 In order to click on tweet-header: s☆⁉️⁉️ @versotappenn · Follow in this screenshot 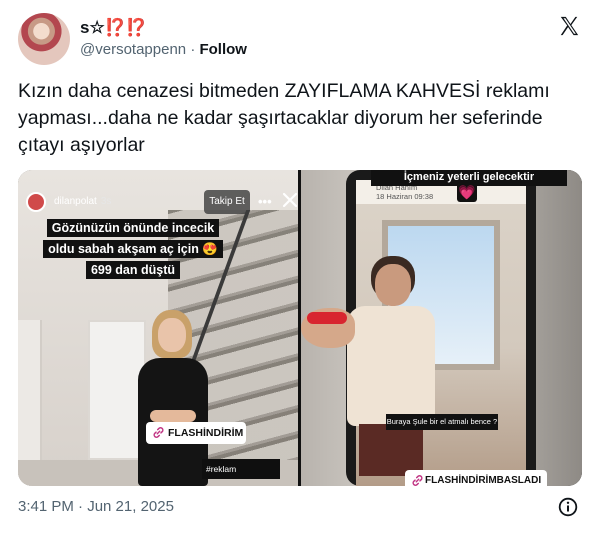, I will do `click(301, 39)`.